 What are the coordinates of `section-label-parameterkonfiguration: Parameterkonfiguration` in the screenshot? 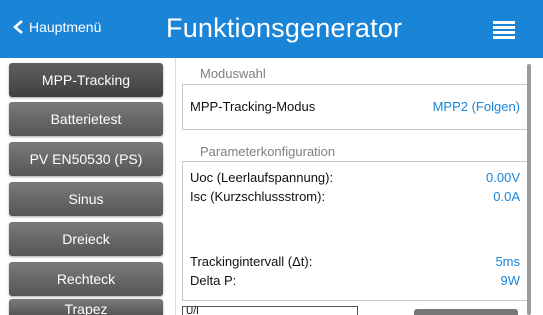 It's located at (268, 151).